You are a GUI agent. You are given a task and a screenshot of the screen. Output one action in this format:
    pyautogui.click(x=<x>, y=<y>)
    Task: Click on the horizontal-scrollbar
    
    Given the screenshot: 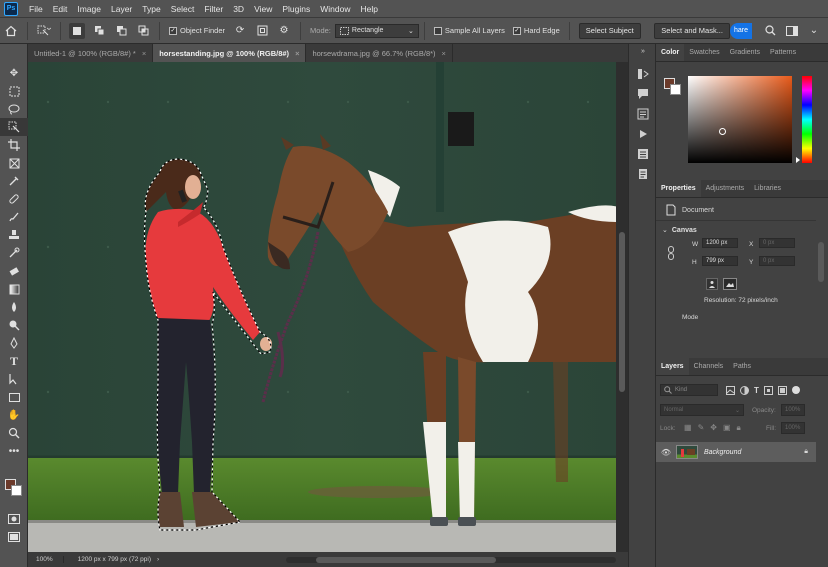 What is the action you would take?
    pyautogui.click(x=451, y=559)
    